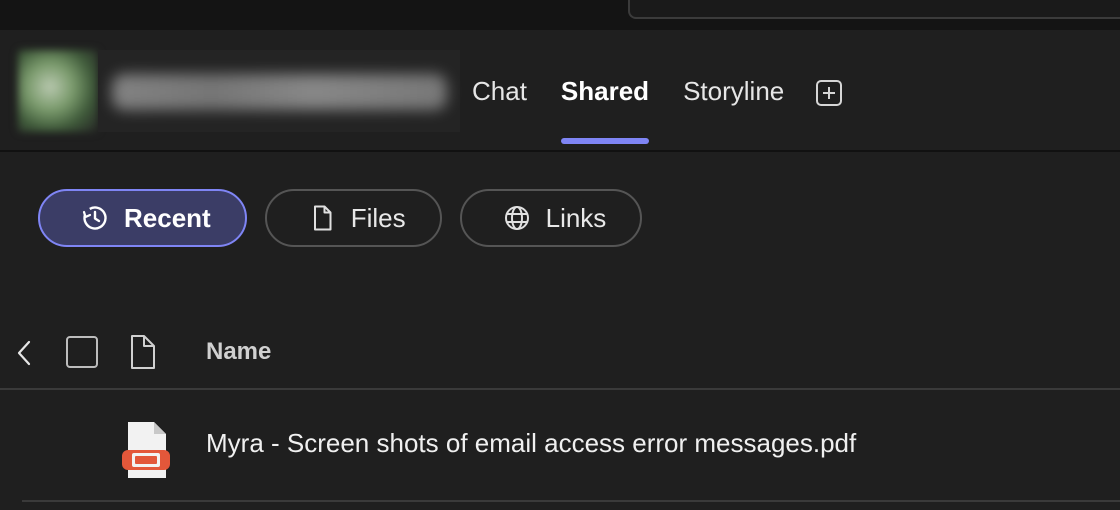 The width and height of the screenshot is (1120, 510). Describe the element at coordinates (378, 217) in the screenshot. I see `filter-files-label: Files` at that location.